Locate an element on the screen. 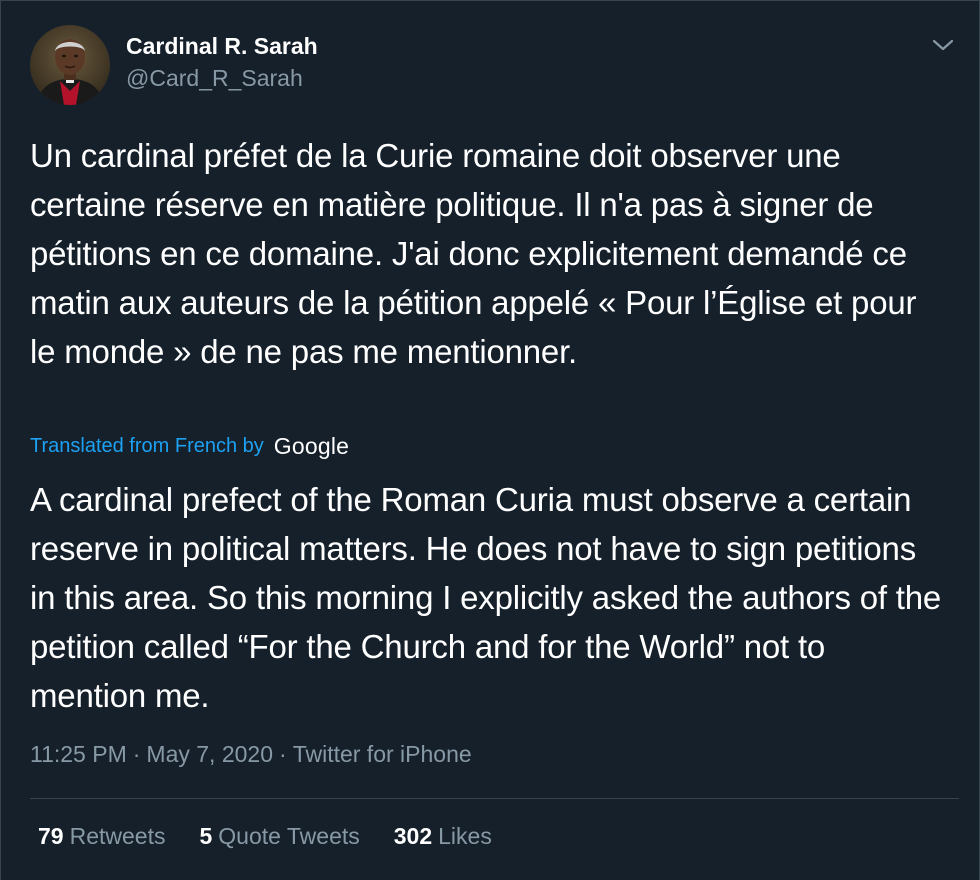 The width and height of the screenshot is (980, 880). translation-attribution: Translated from French by Google is located at coordinates (189, 446).